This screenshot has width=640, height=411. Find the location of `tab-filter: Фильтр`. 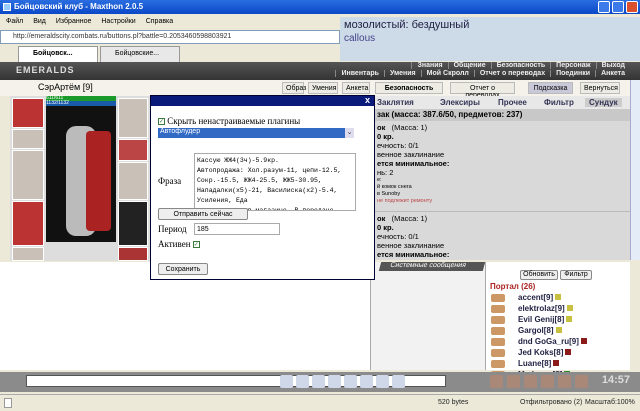

tab-filter: Фильтр is located at coordinates (559, 102).